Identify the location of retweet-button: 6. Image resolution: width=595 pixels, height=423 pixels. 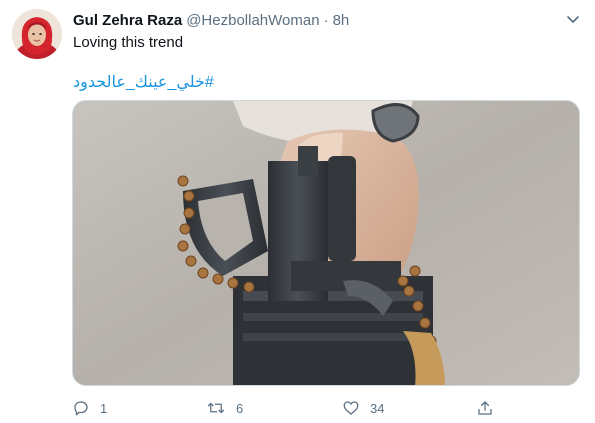
(224, 408).